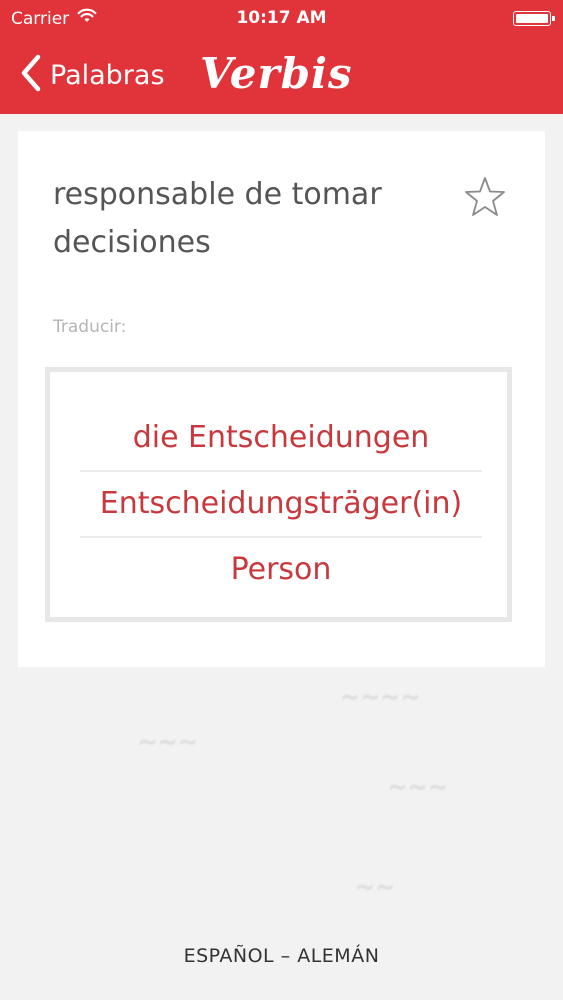 Image resolution: width=563 pixels, height=1000 pixels. Describe the element at coordinates (534, 18) in the screenshot. I see `battery-icon` at that location.